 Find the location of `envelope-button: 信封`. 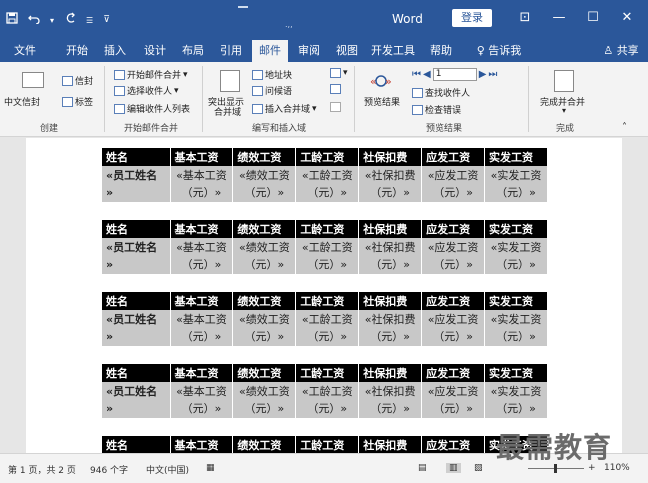

envelope-button: 信封 is located at coordinates (77, 80).